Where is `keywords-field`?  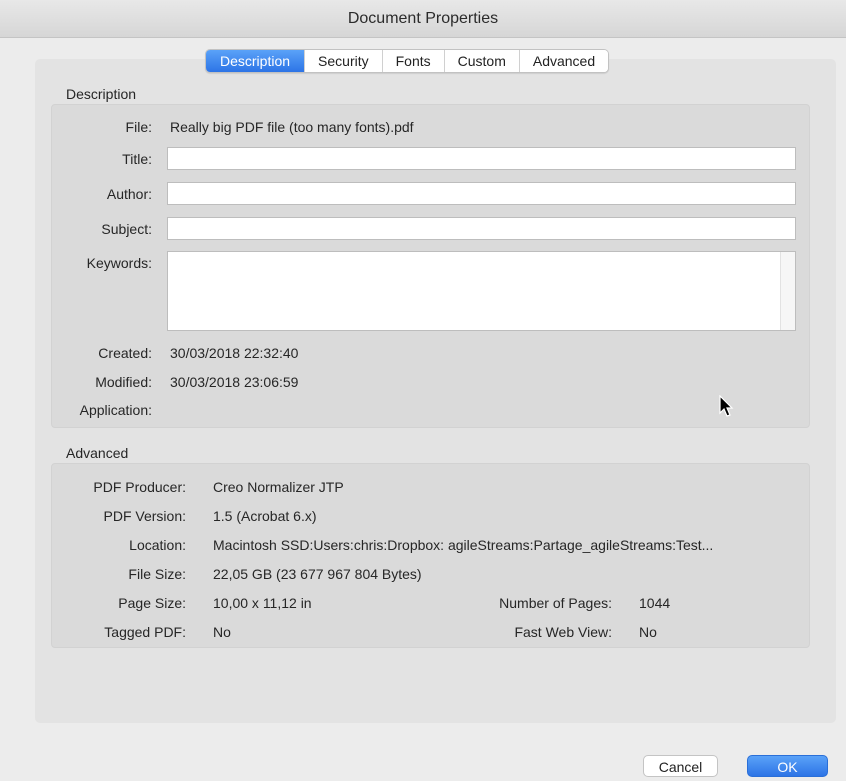
keywords-field is located at coordinates (481, 291).